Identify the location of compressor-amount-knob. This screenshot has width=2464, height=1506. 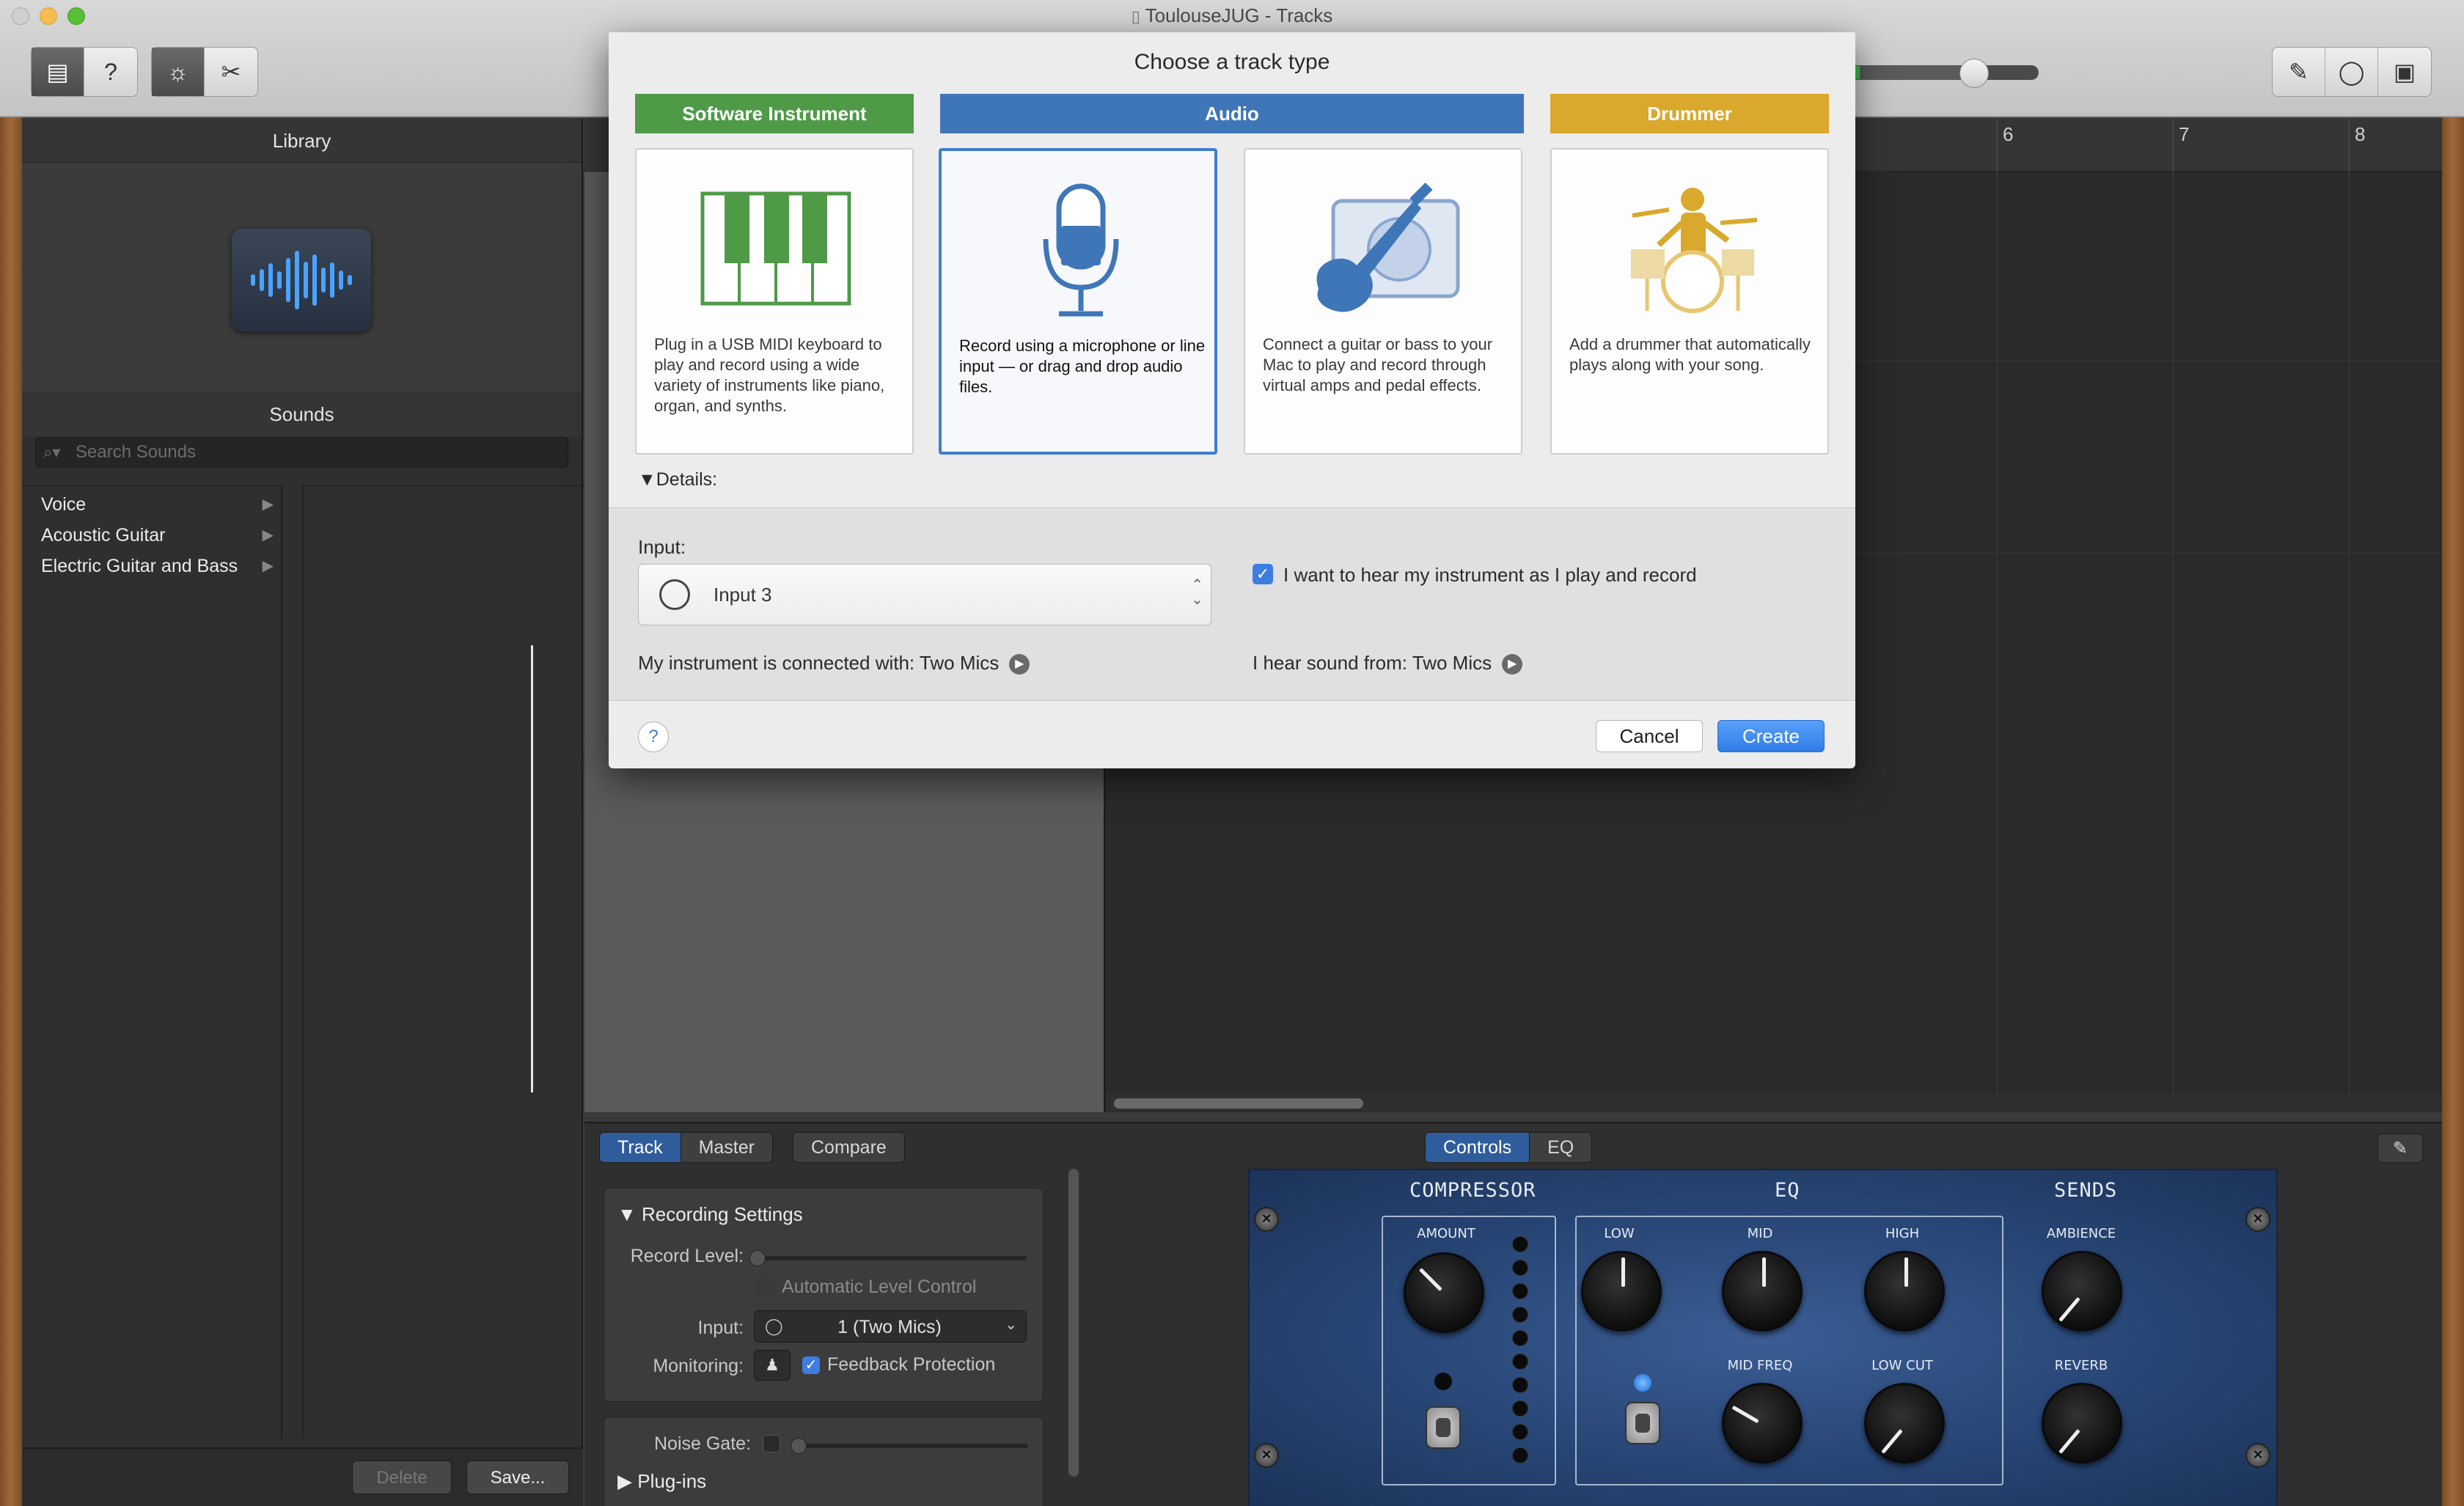
(1444, 1292).